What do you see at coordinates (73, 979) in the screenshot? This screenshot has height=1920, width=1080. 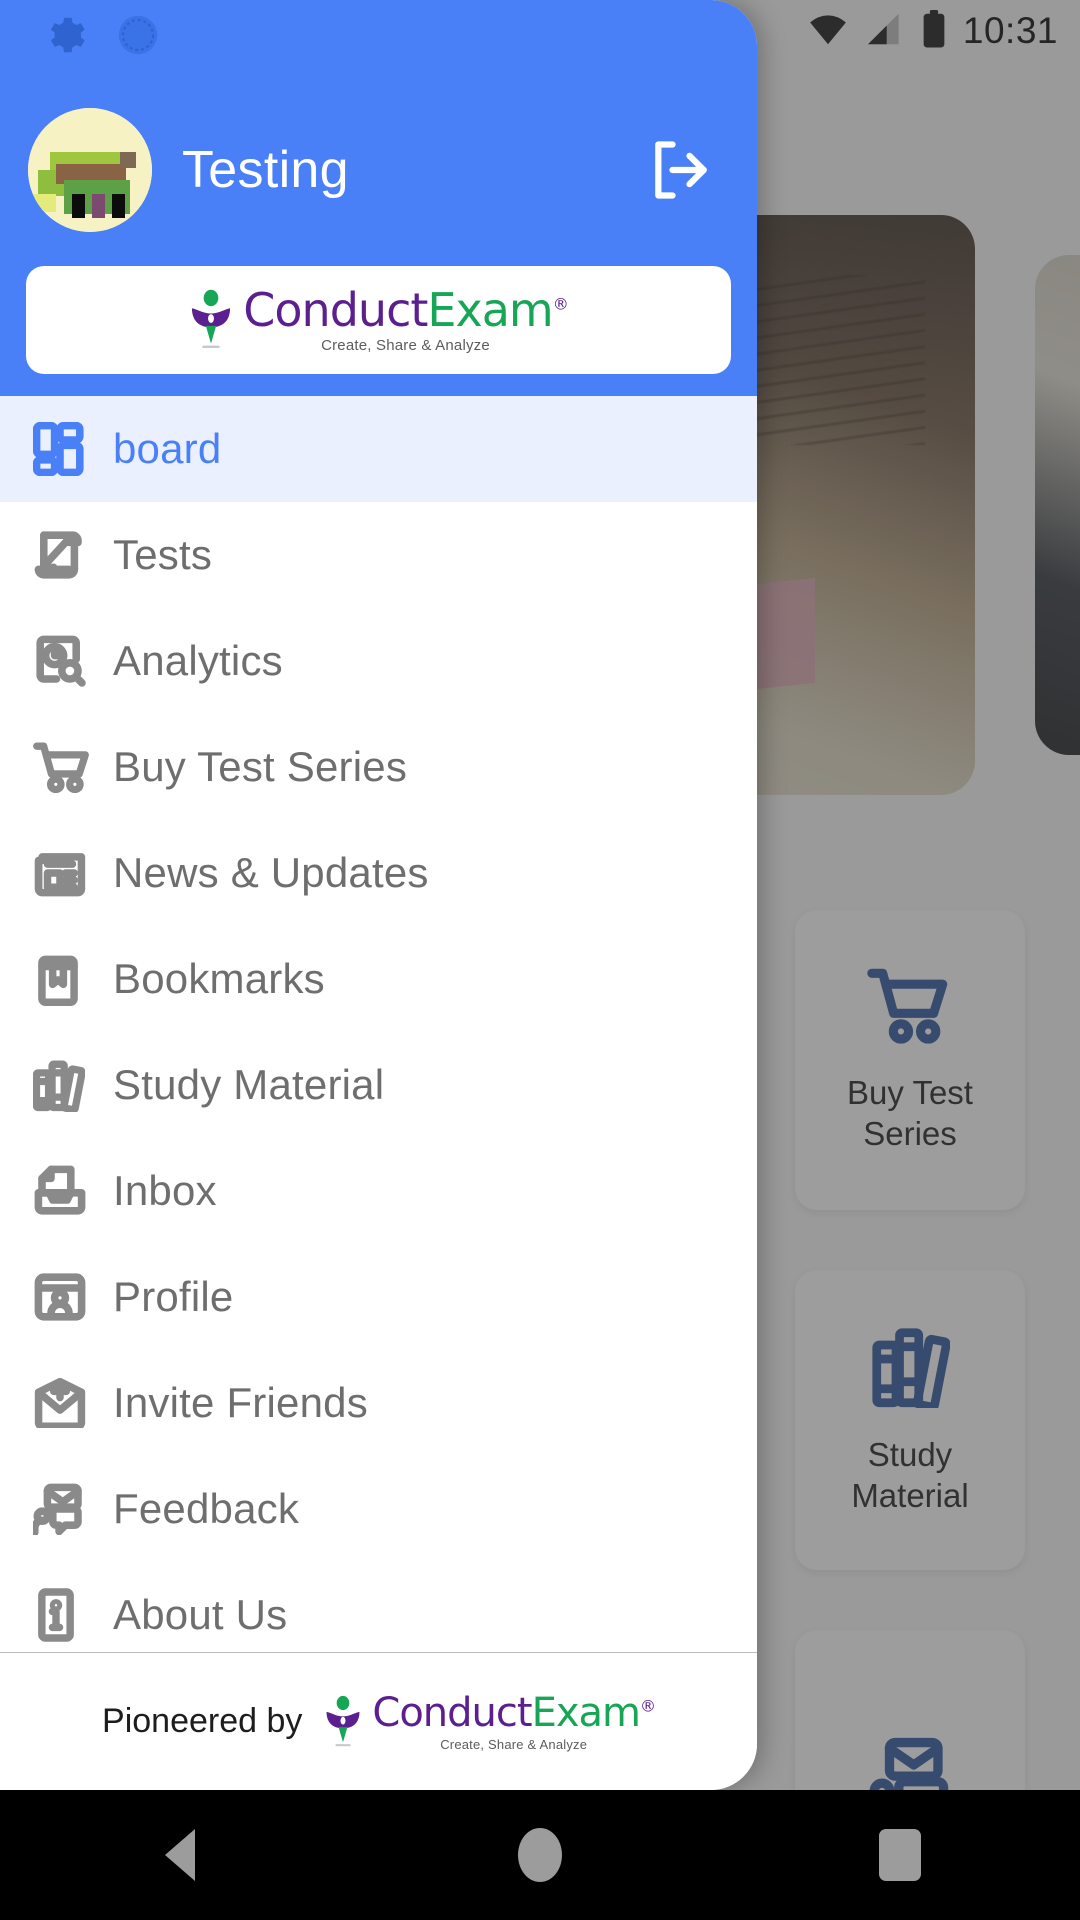 I see `bookmark-book-icon` at bounding box center [73, 979].